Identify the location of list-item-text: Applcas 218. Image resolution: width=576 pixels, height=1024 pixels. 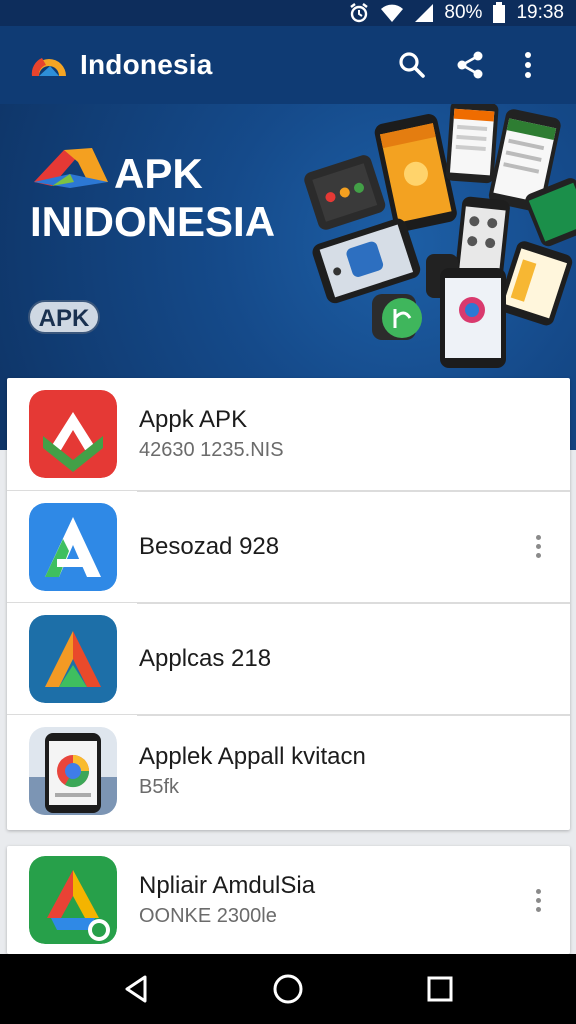
(319, 659).